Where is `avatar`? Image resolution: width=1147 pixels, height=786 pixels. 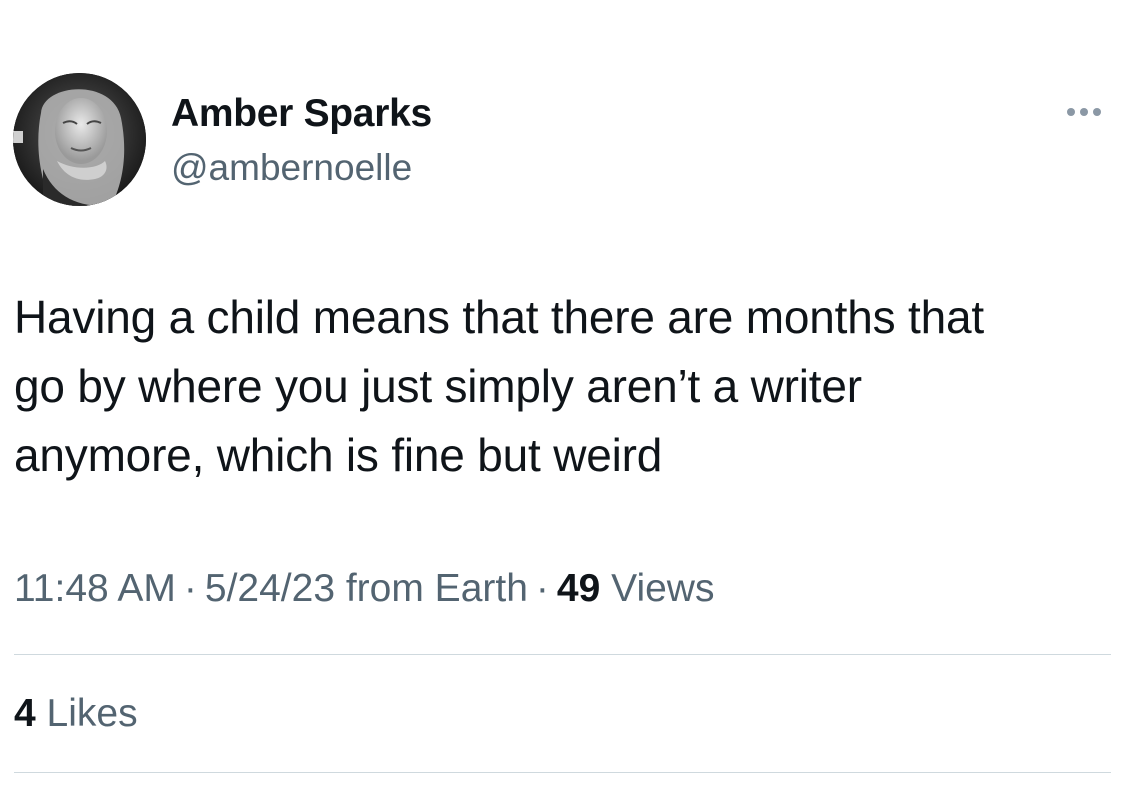 avatar is located at coordinates (79, 139).